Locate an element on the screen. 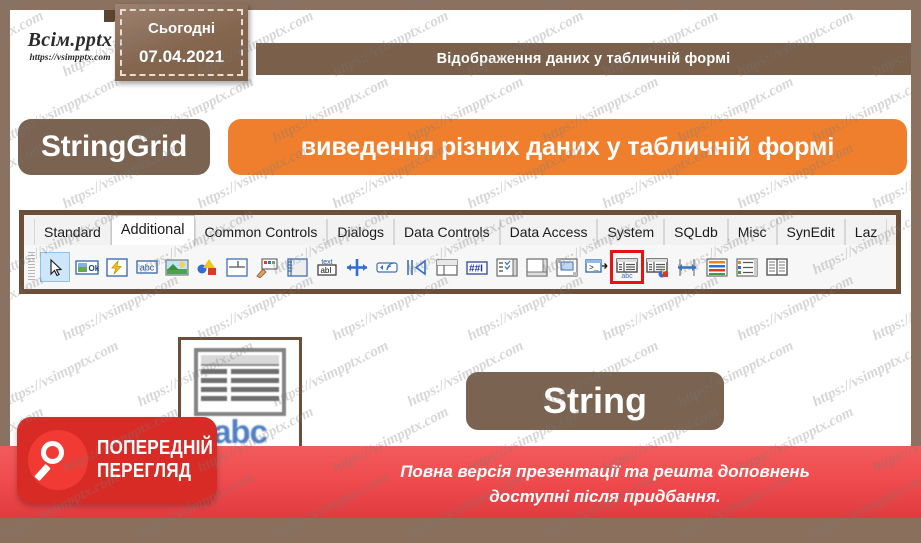 The image size is (921, 543). string-tag-label: String is located at coordinates (595, 400).